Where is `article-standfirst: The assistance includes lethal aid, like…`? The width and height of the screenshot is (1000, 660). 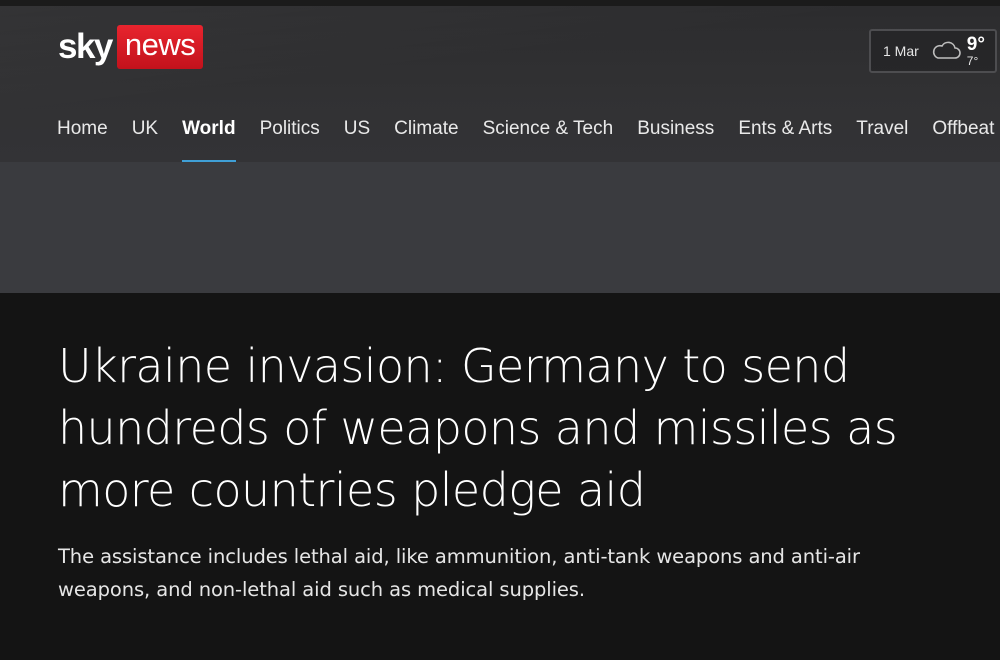 article-standfirst: The assistance includes lethal aid, like… is located at coordinates (459, 573).